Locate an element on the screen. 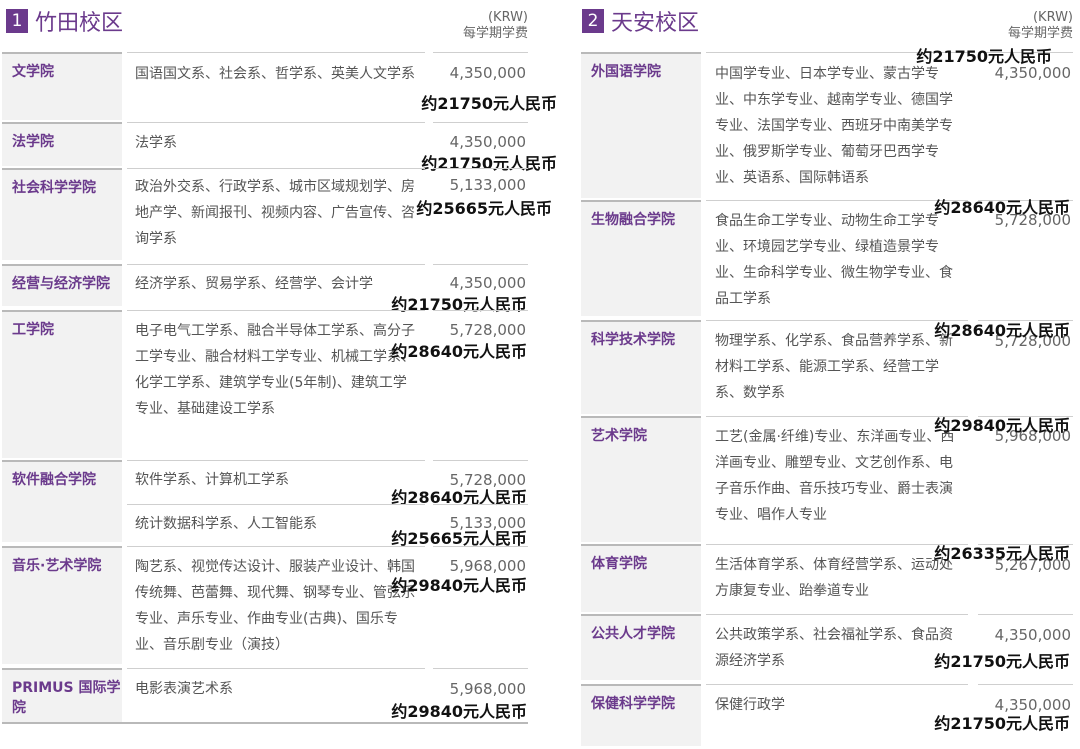 The height and width of the screenshot is (749, 1080). fee-cell: 5,133,000 is located at coordinates (487, 185).